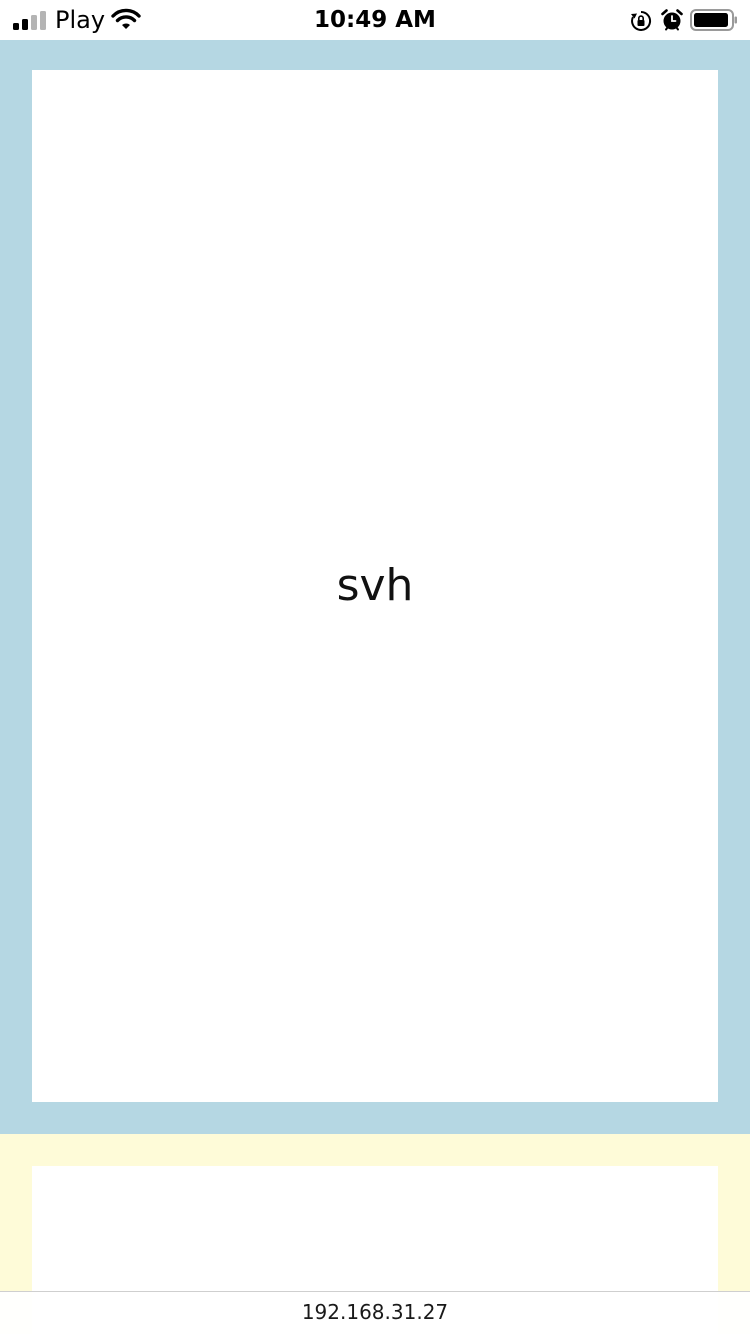 This screenshot has width=750, height=1334. I want to click on status-bar: Play 10:49 AM, so click(375, 20).